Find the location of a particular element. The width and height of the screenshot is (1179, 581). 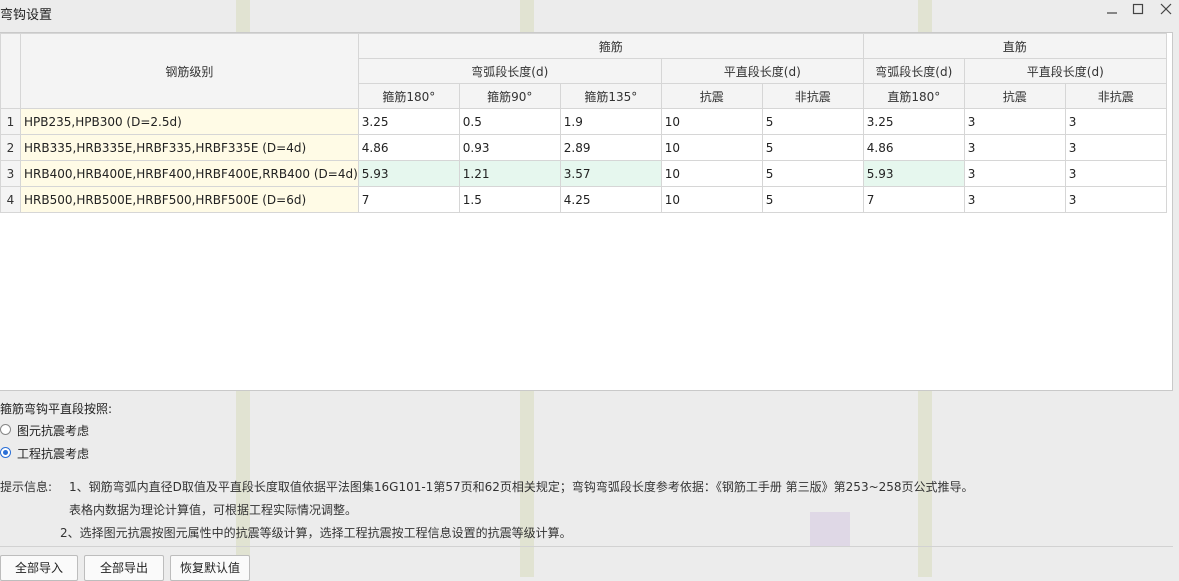

row-number: 2 is located at coordinates (10, 147).